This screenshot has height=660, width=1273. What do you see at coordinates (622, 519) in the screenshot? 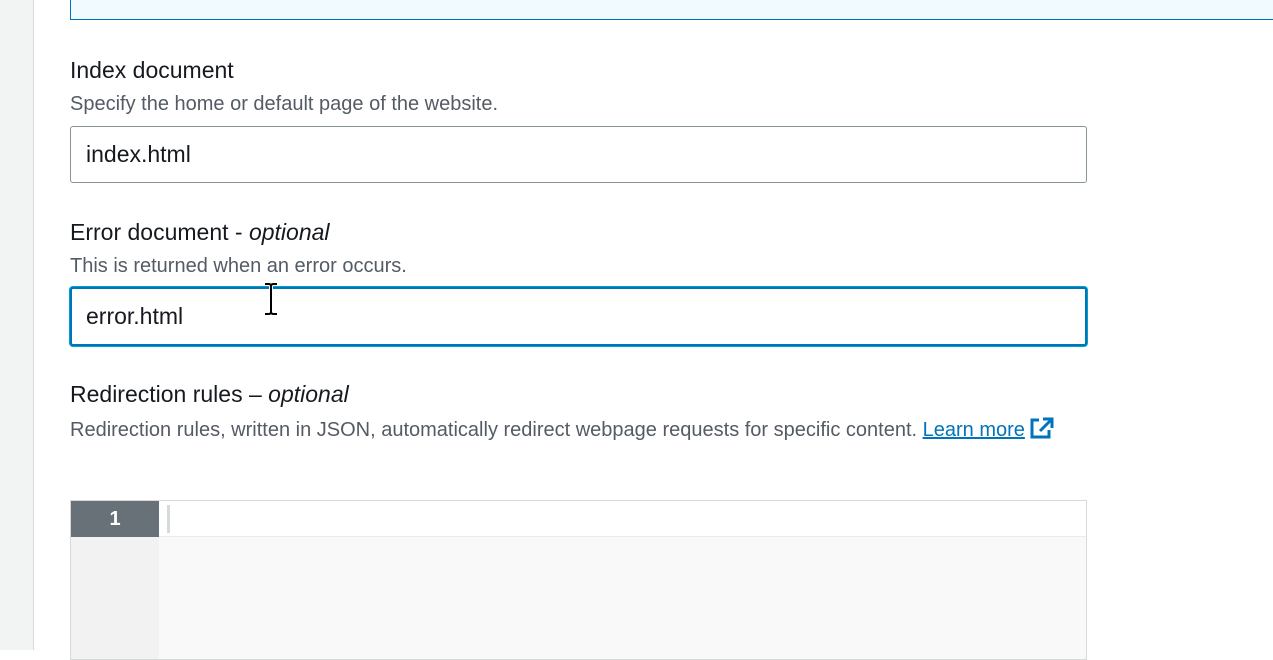
I see `editor-active-line` at bounding box center [622, 519].